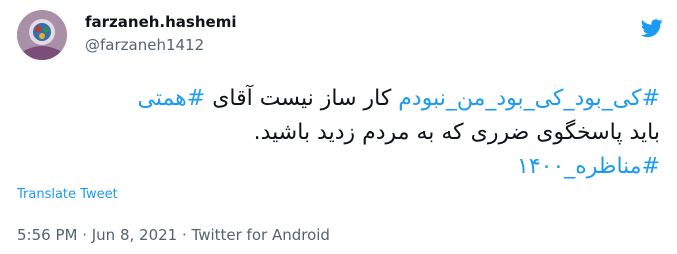 This screenshot has width=677, height=254. What do you see at coordinates (160, 22) in the screenshot?
I see `display-name: farzaneh.hashemi` at bounding box center [160, 22].